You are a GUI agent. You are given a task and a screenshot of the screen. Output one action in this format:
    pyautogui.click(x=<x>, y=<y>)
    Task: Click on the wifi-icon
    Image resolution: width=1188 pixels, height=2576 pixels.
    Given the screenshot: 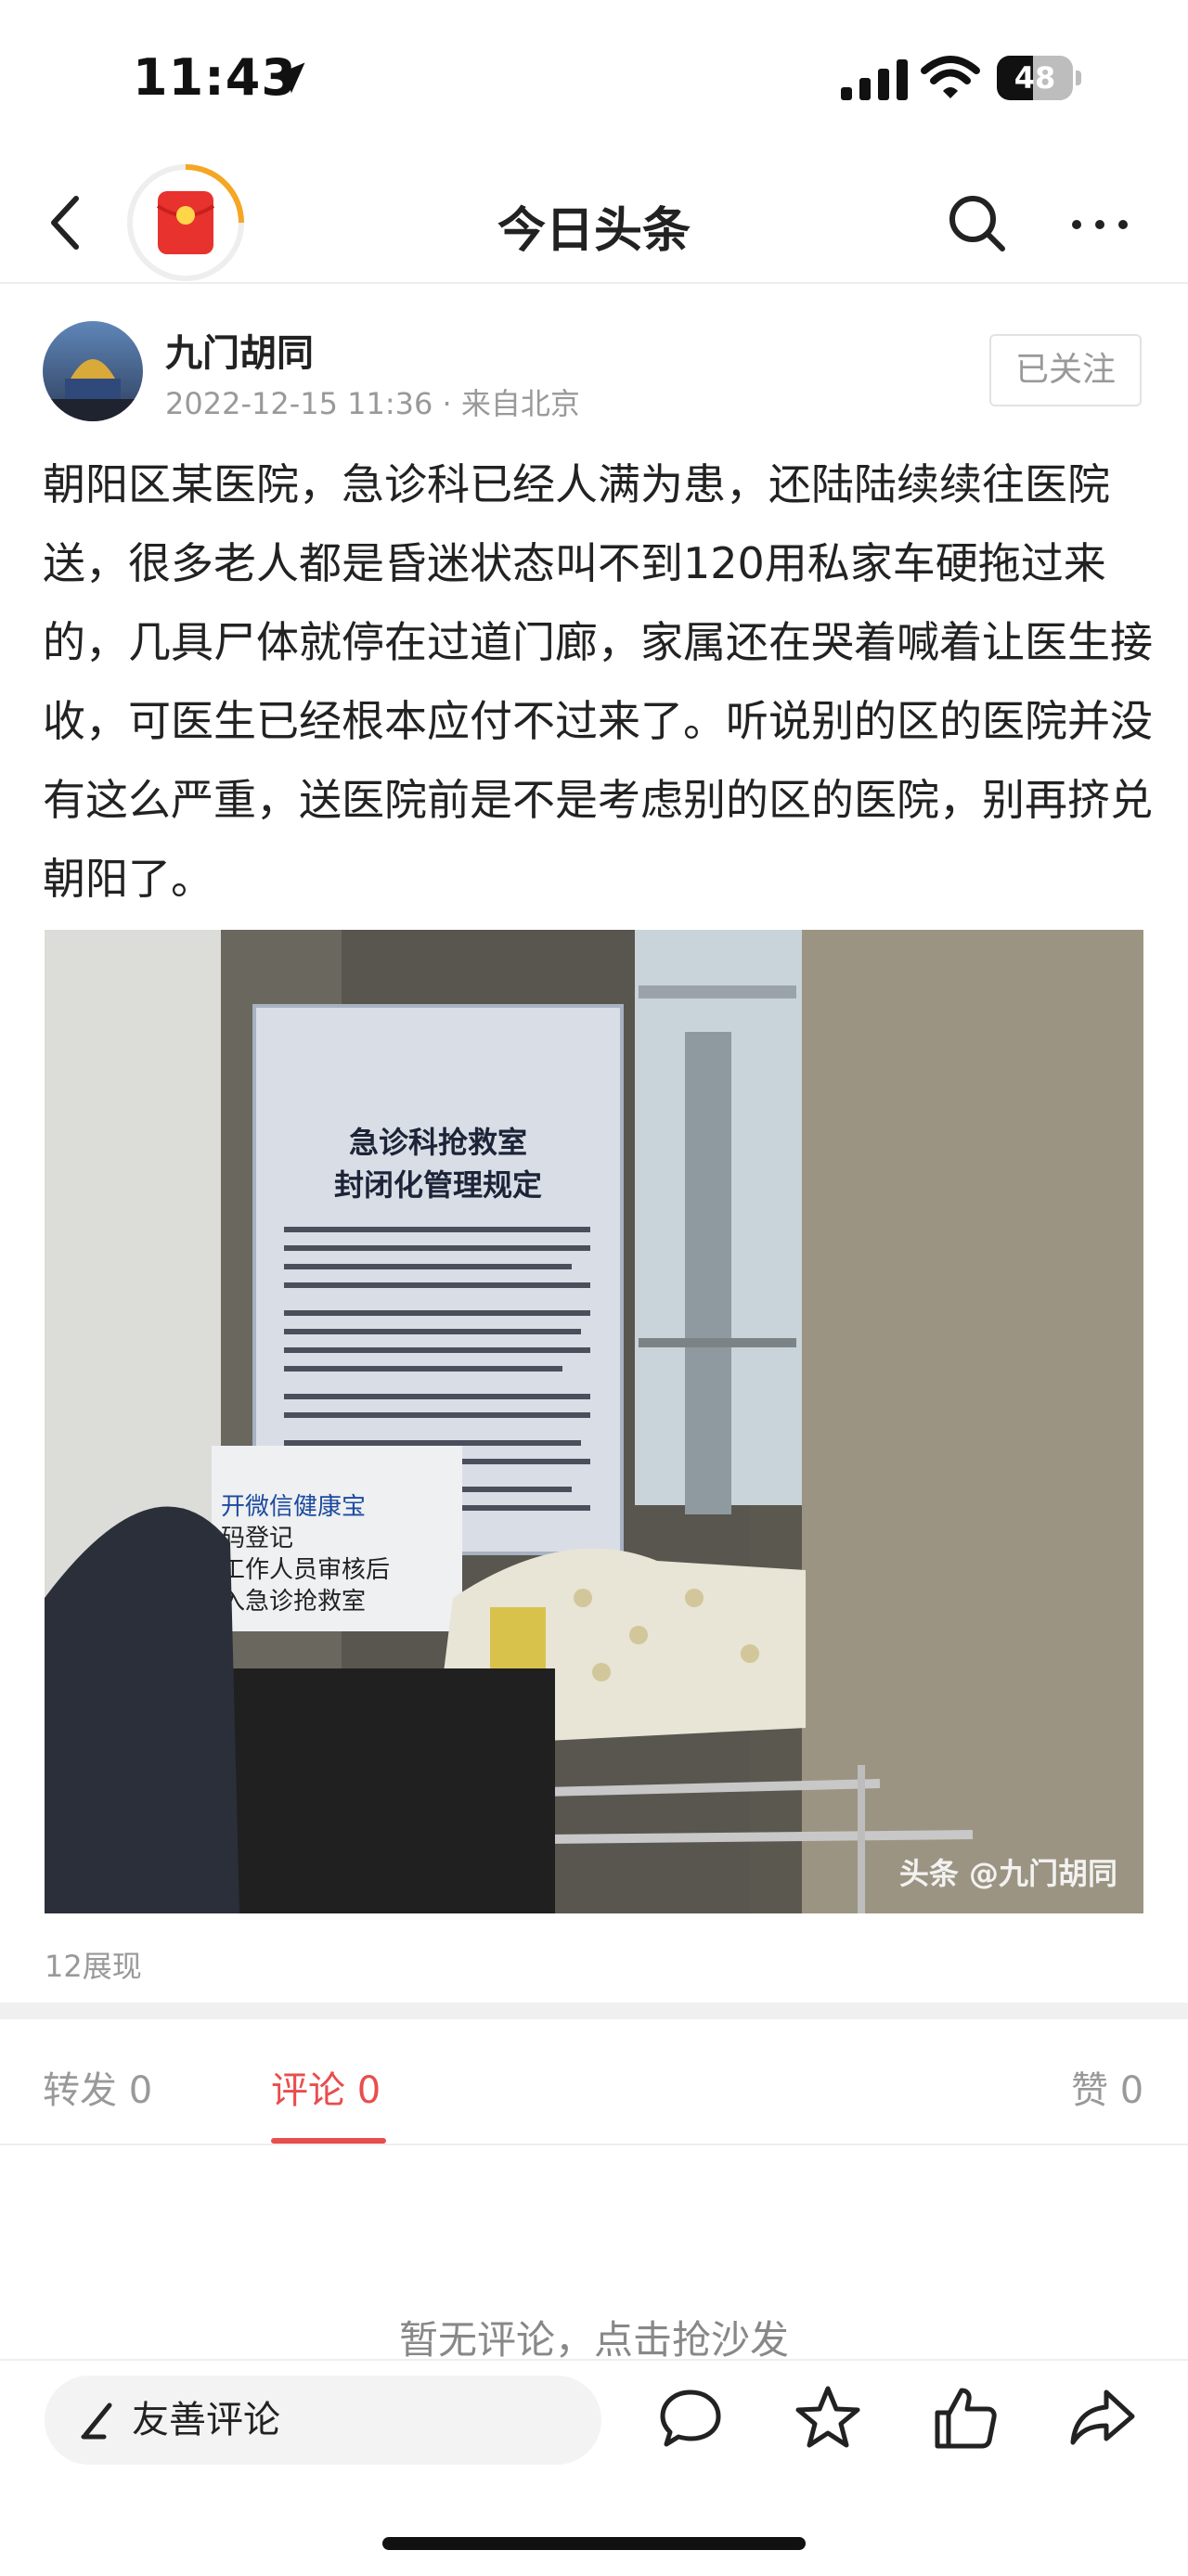 What is the action you would take?
    pyautogui.click(x=950, y=77)
    